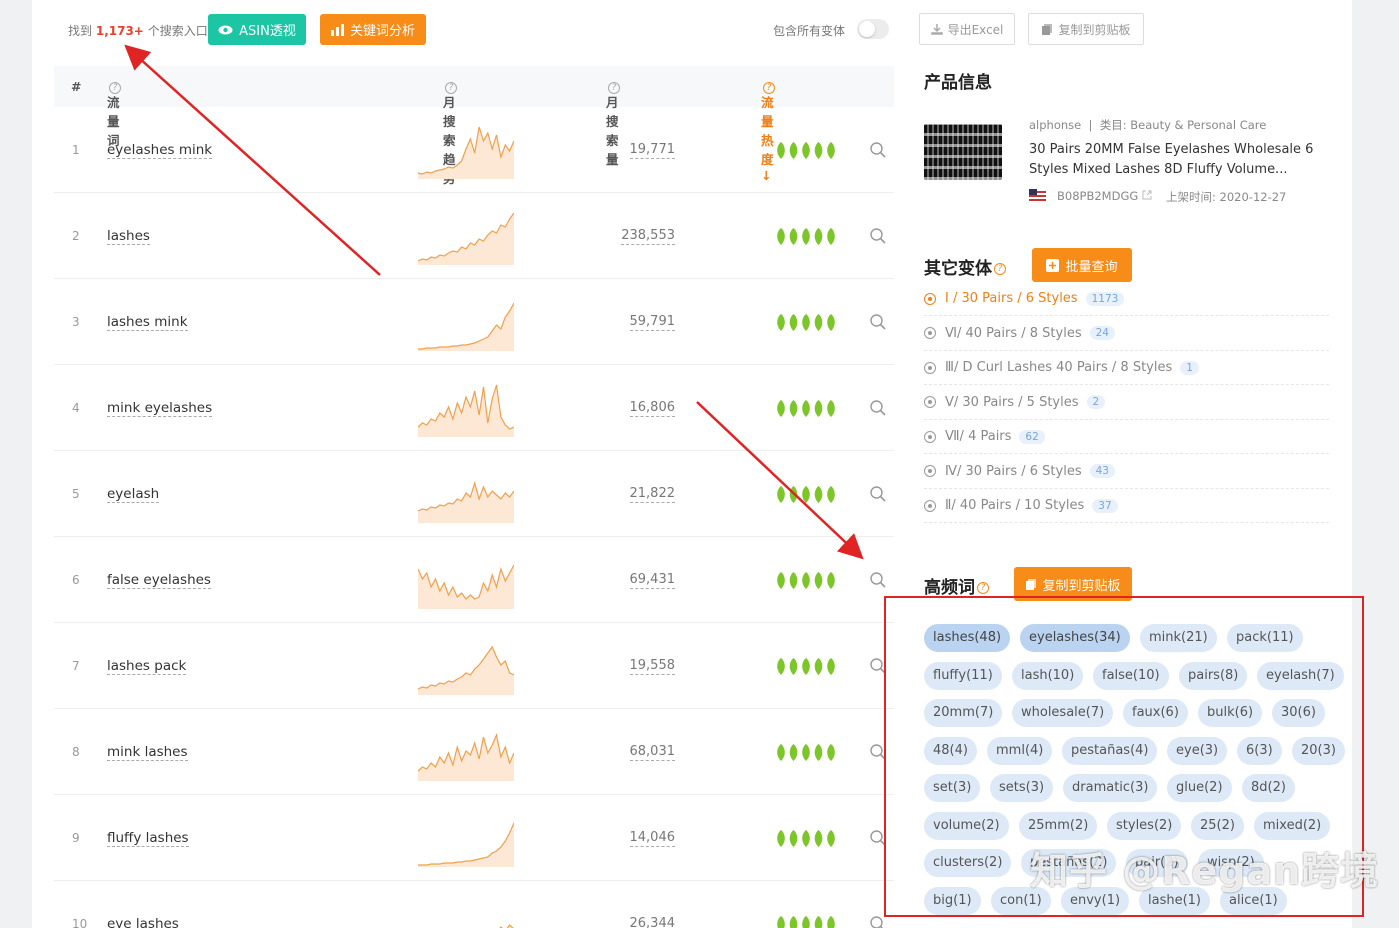 Image resolution: width=1399 pixels, height=928 pixels. What do you see at coordinates (1086, 29) in the screenshot?
I see `copy-clipboard-button: 复制到剪贴板` at bounding box center [1086, 29].